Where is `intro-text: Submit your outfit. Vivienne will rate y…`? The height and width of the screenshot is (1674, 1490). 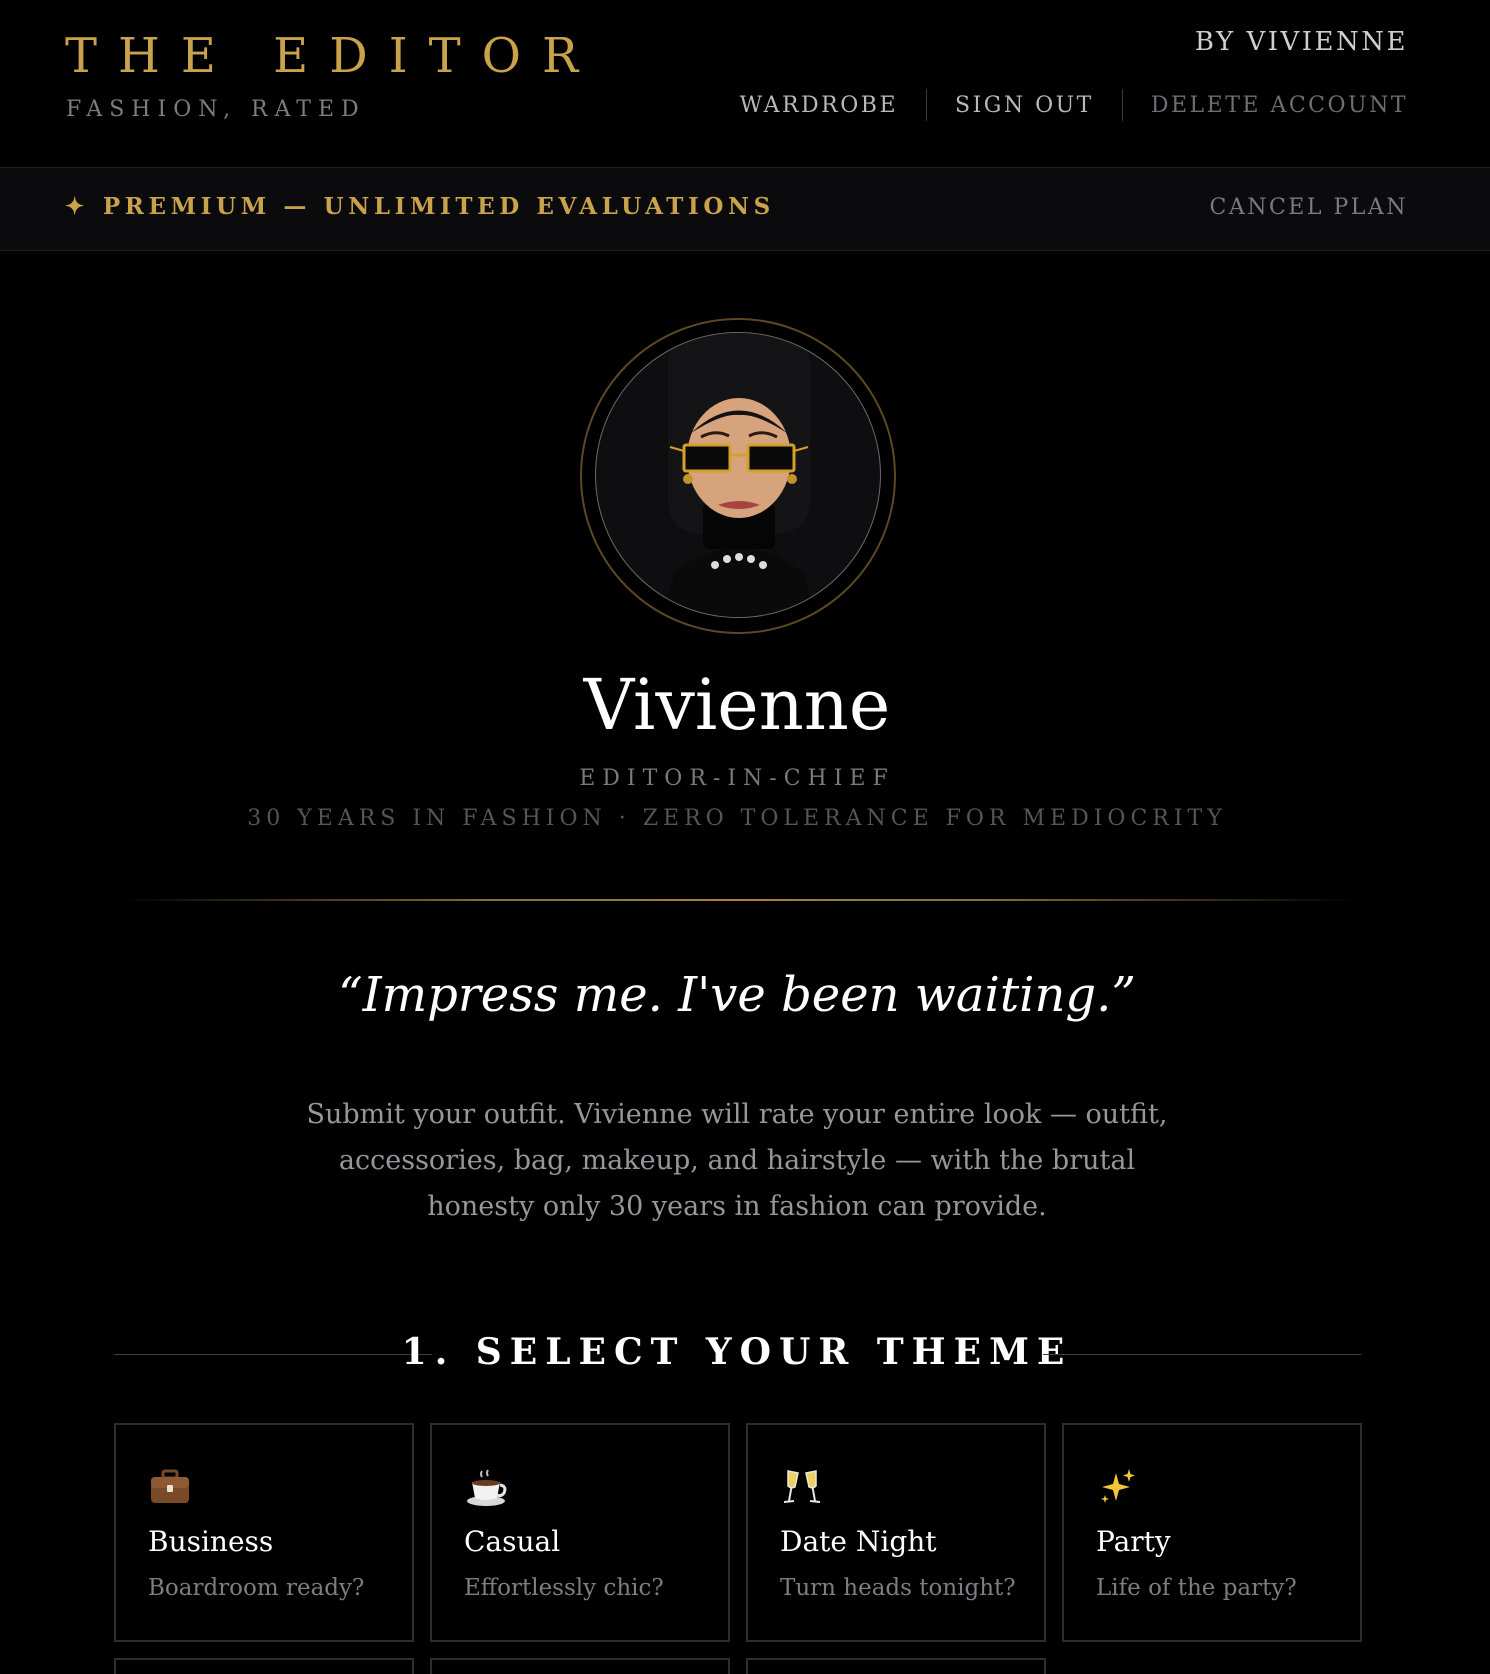 intro-text: Submit your outfit. Vivienne will rate y… is located at coordinates (737, 1160).